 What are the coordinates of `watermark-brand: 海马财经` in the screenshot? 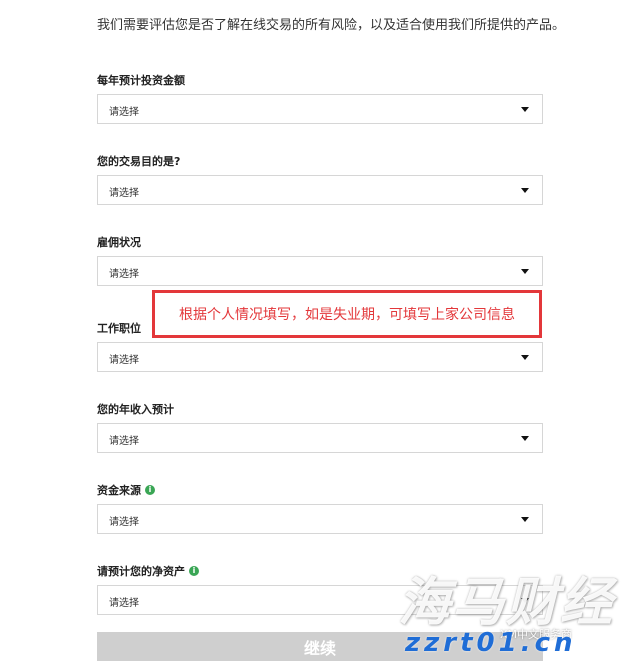 It's located at (506, 603).